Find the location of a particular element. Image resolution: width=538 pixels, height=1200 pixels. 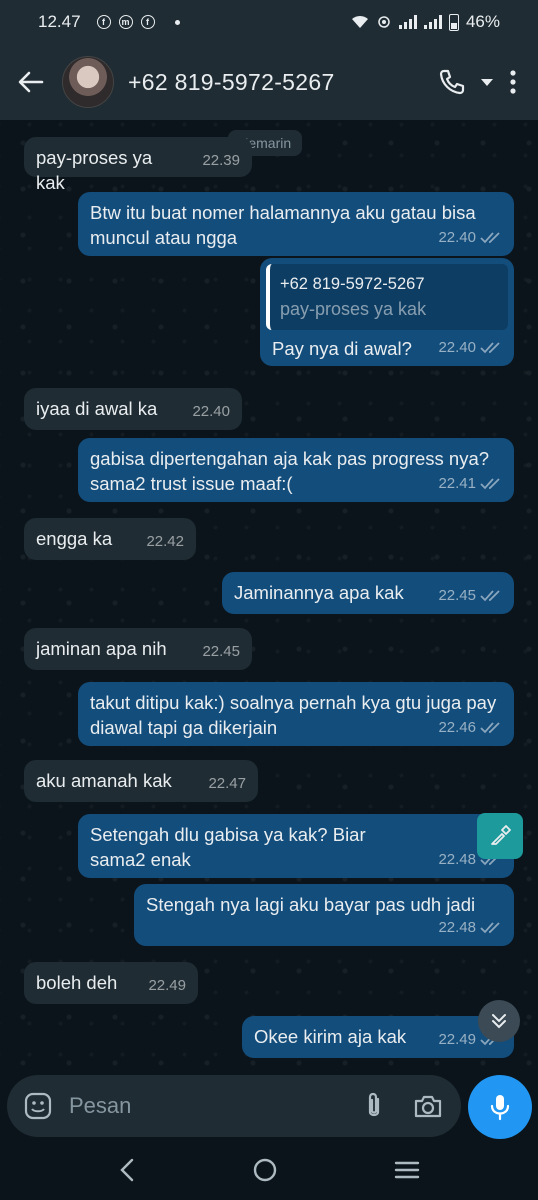

nav-home-icon is located at coordinates (265, 1170).